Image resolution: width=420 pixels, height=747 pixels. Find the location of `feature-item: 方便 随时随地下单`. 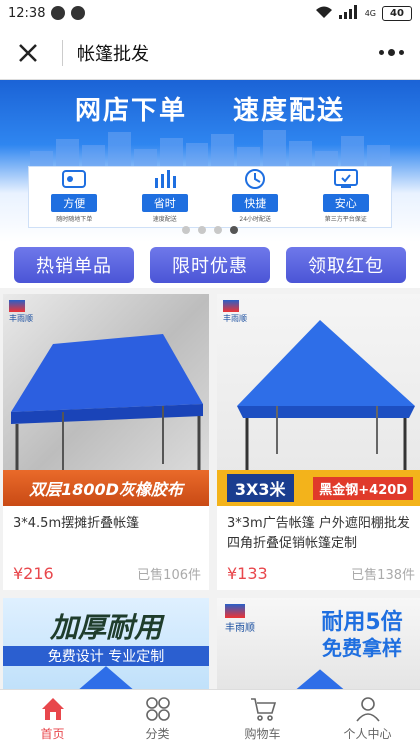

feature-item: 方便 随时随地下单 is located at coordinates (74, 195).